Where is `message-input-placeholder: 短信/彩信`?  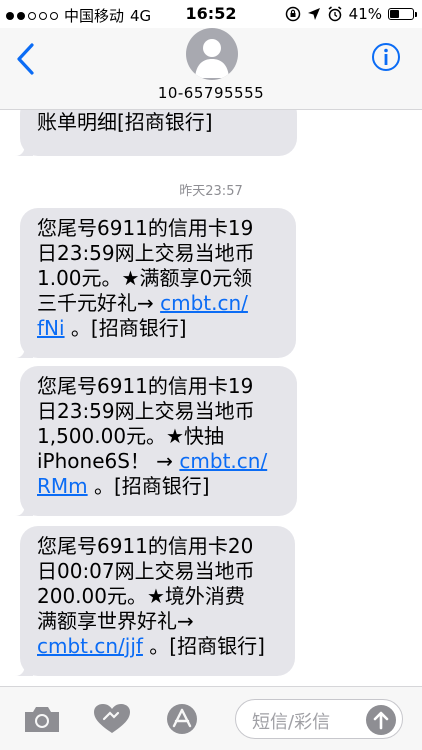
message-input-placeholder: 短信/彩信 is located at coordinates (291, 722).